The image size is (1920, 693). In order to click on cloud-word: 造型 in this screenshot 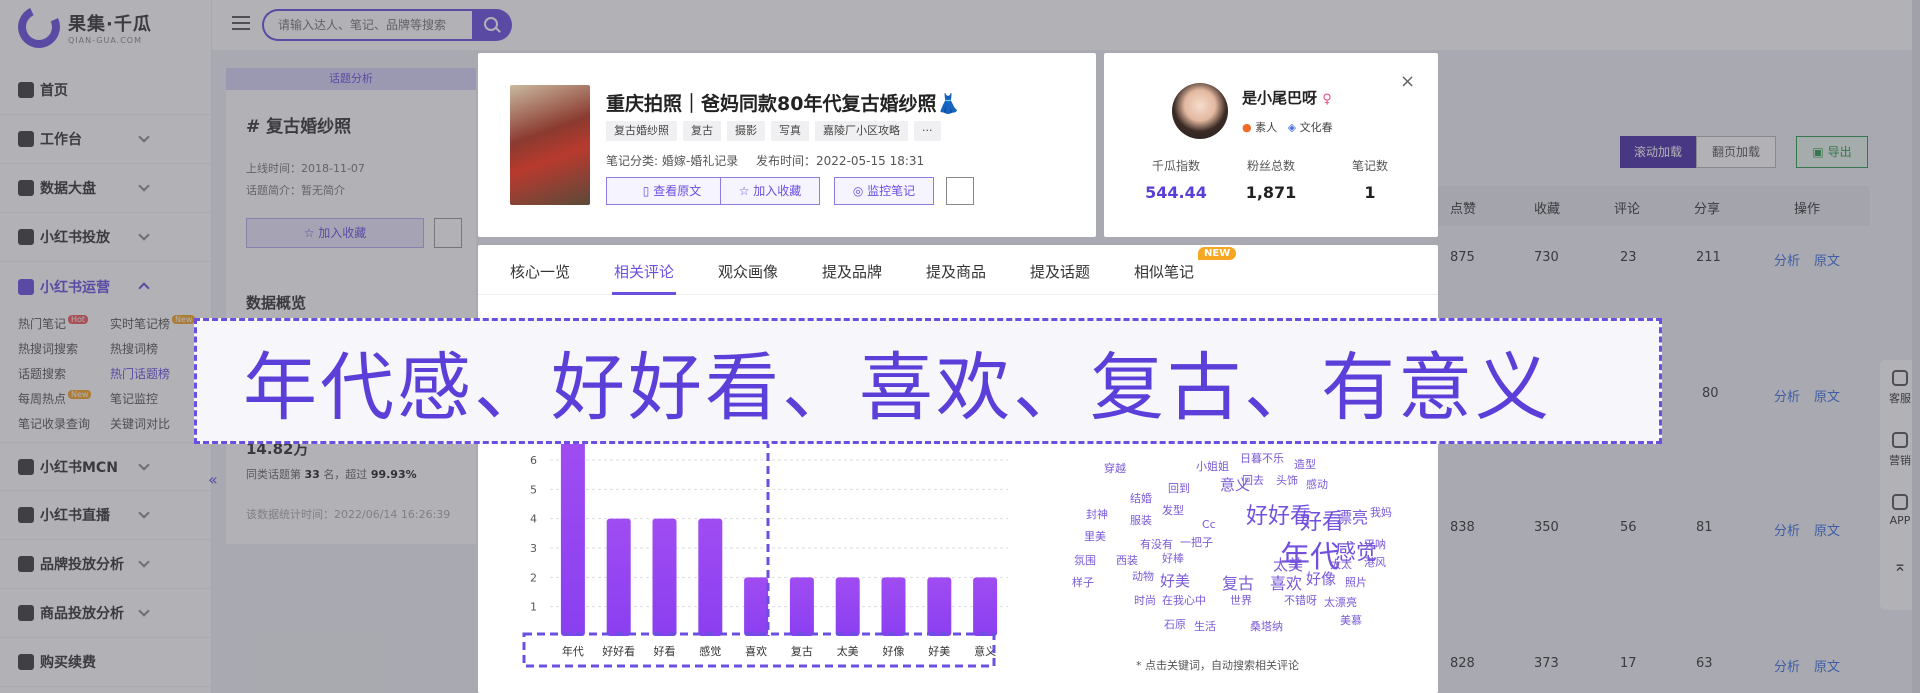, I will do `click(1305, 464)`.